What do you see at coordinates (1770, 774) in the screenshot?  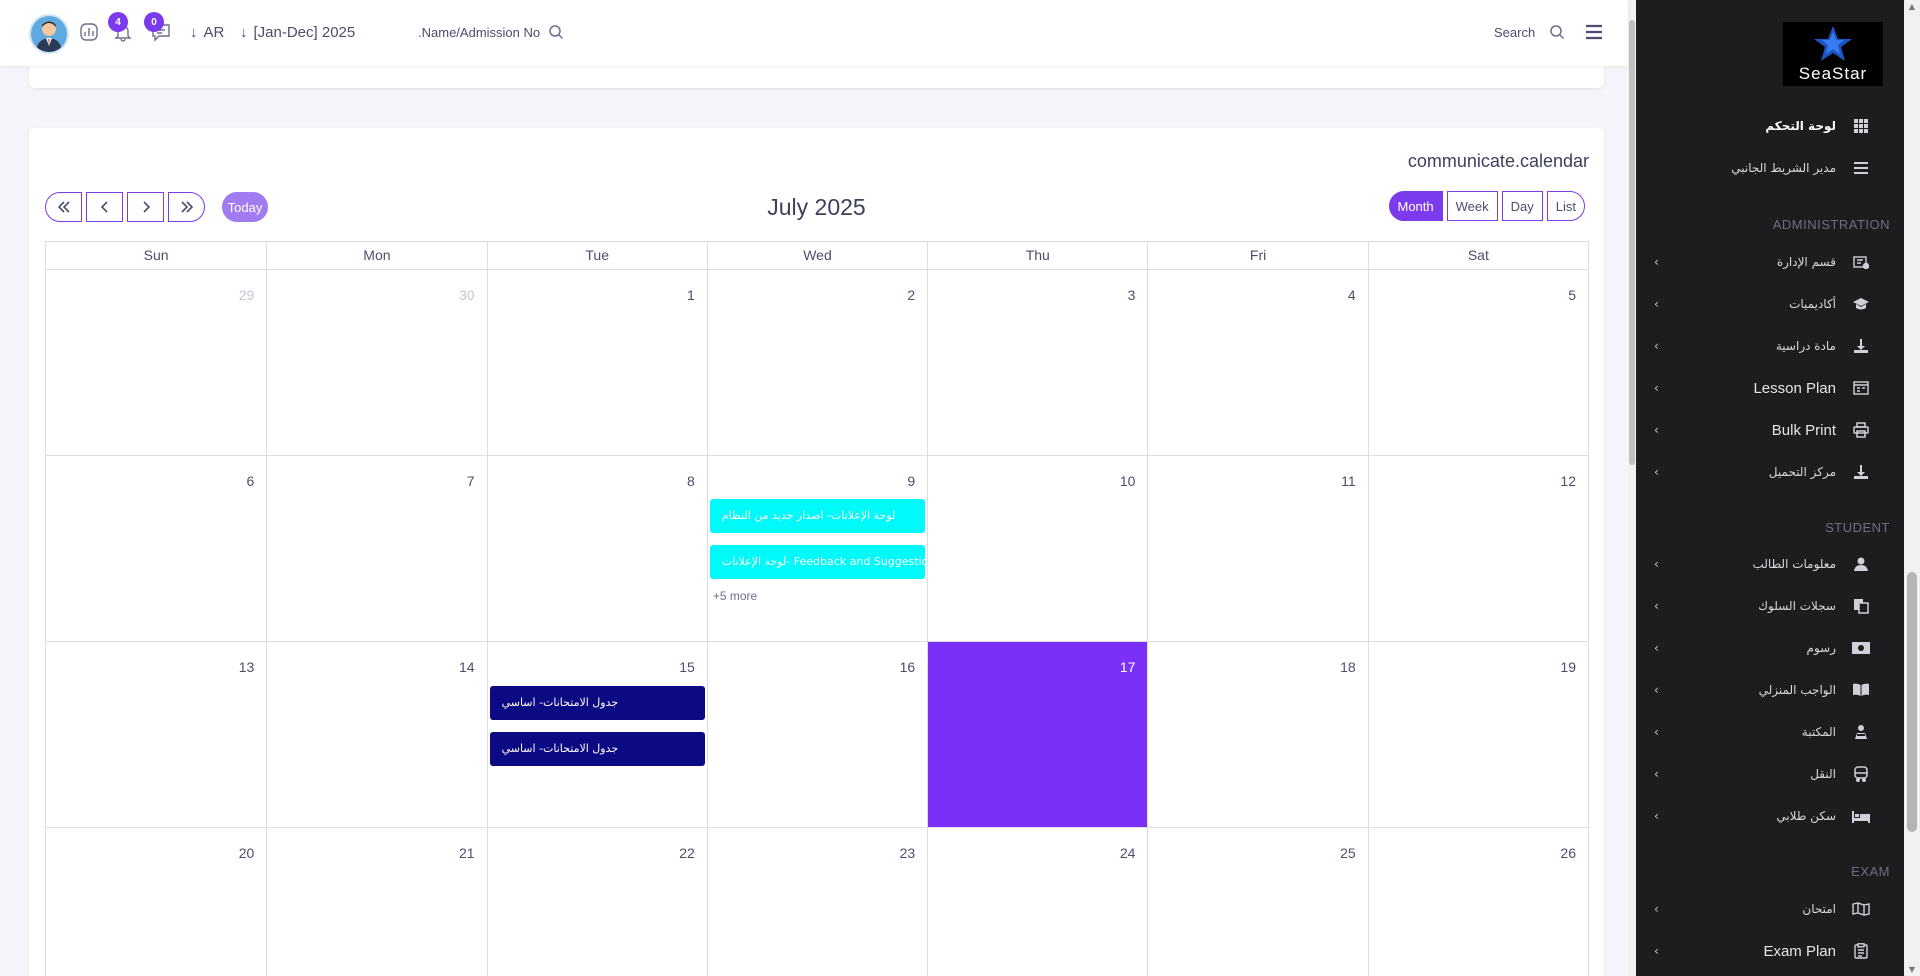 I see `sidebar-item-transport: ‹ النقل` at bounding box center [1770, 774].